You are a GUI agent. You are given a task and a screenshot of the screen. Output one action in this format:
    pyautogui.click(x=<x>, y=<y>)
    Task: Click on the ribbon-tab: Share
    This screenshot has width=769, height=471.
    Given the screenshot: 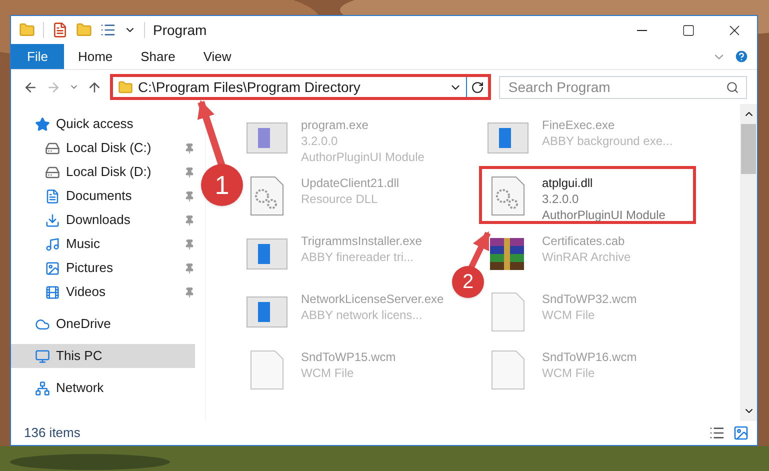 What is the action you would take?
    pyautogui.click(x=158, y=56)
    